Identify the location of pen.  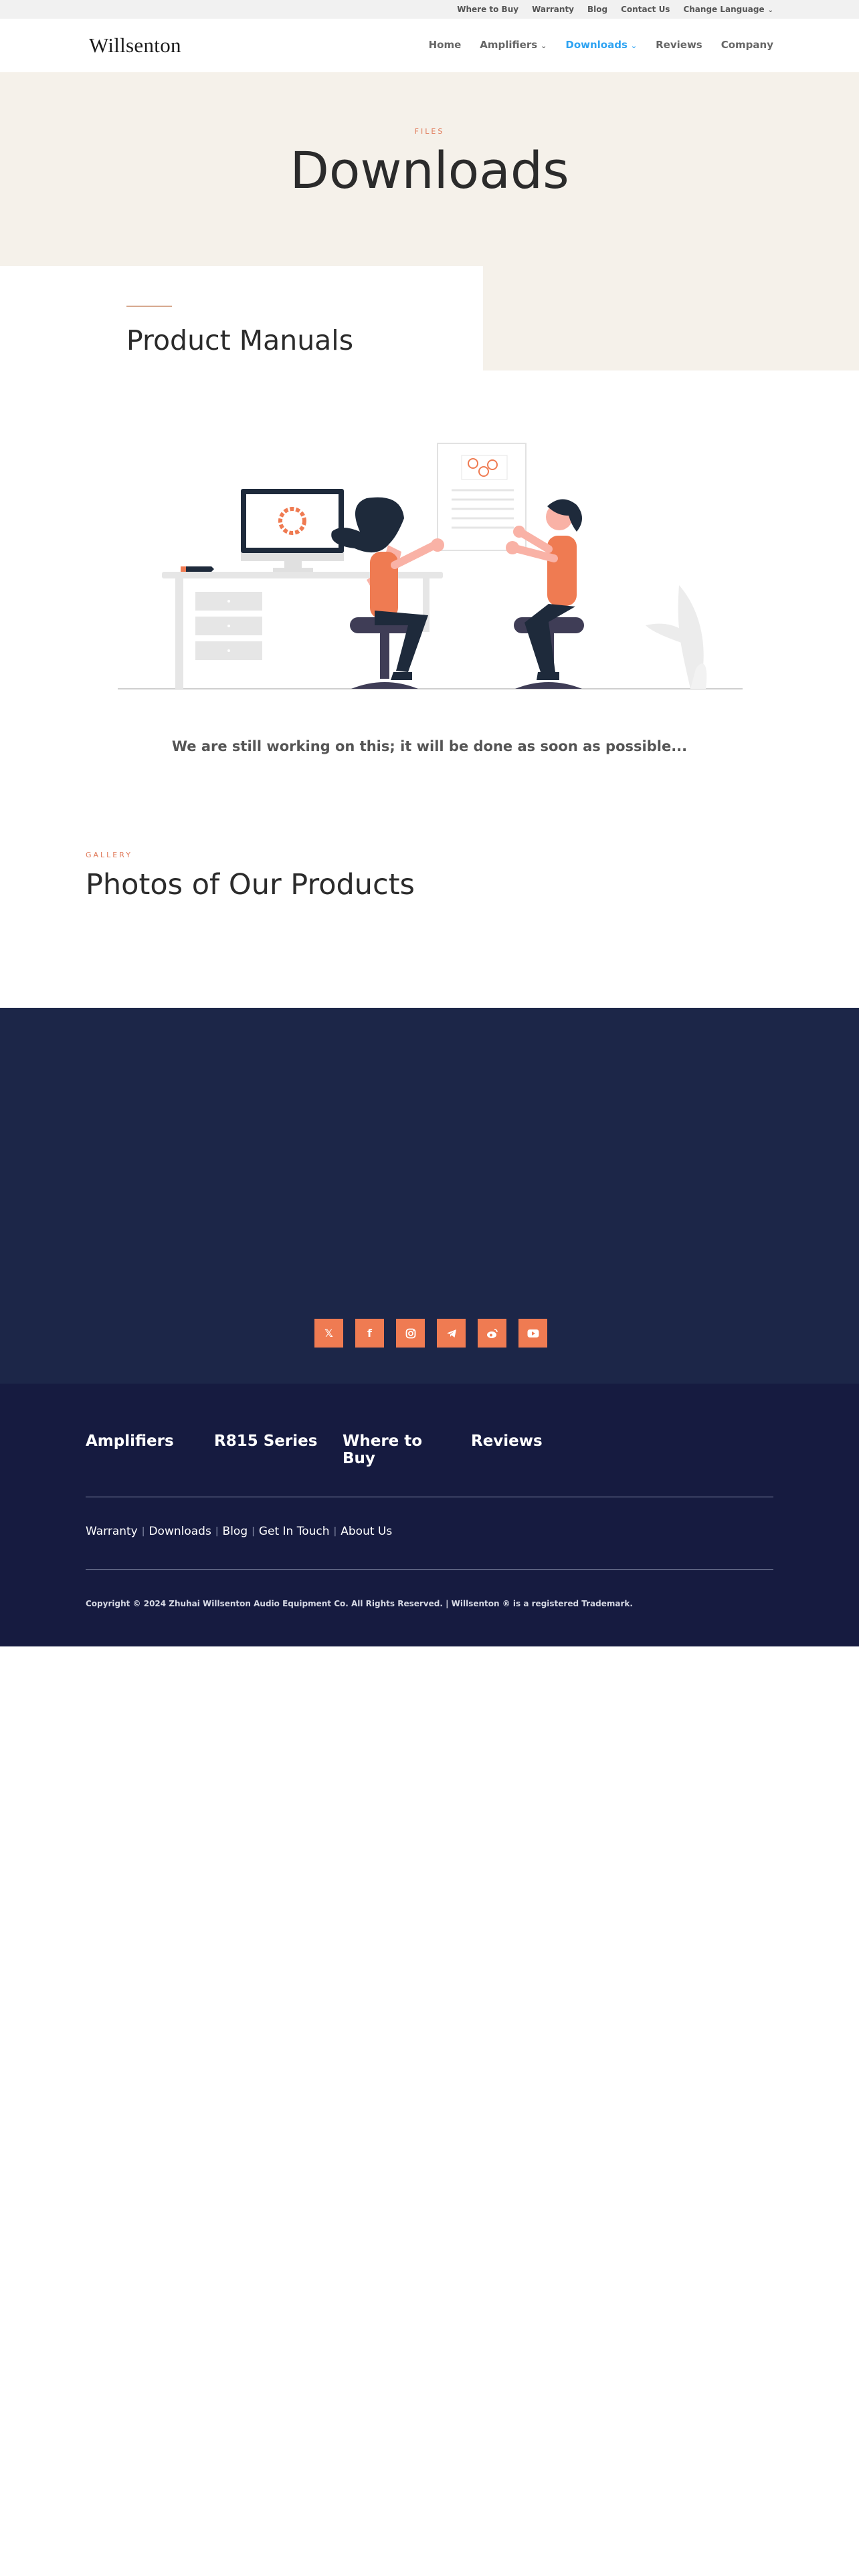
(198, 569).